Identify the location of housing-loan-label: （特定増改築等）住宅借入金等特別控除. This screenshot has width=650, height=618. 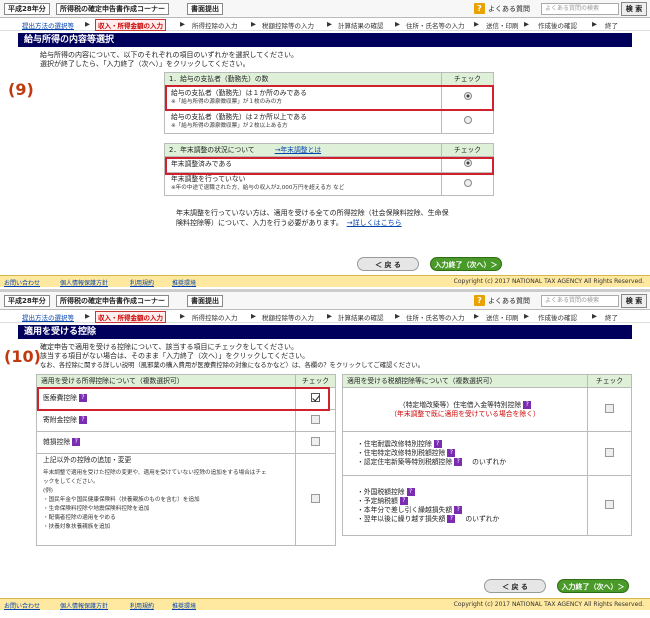
(460, 404).